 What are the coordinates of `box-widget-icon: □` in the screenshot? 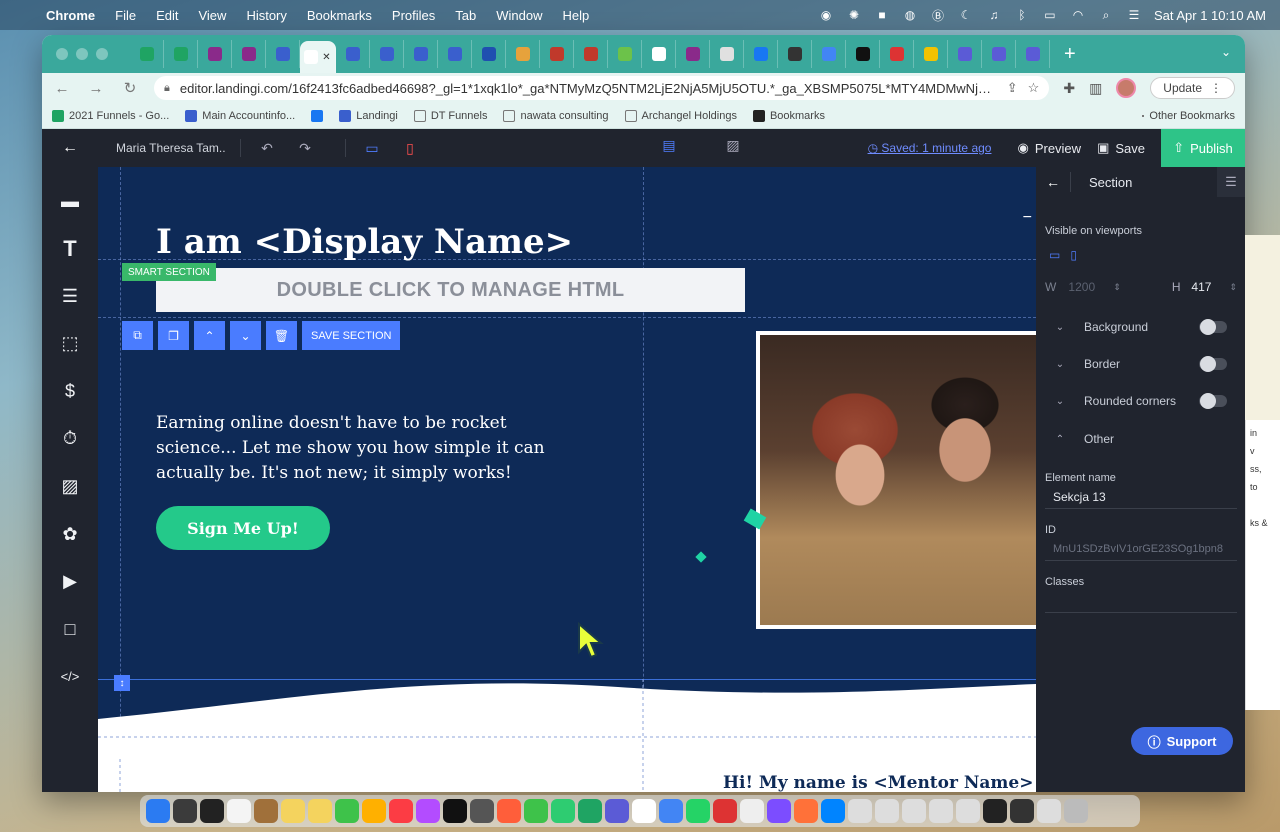 It's located at (70, 629).